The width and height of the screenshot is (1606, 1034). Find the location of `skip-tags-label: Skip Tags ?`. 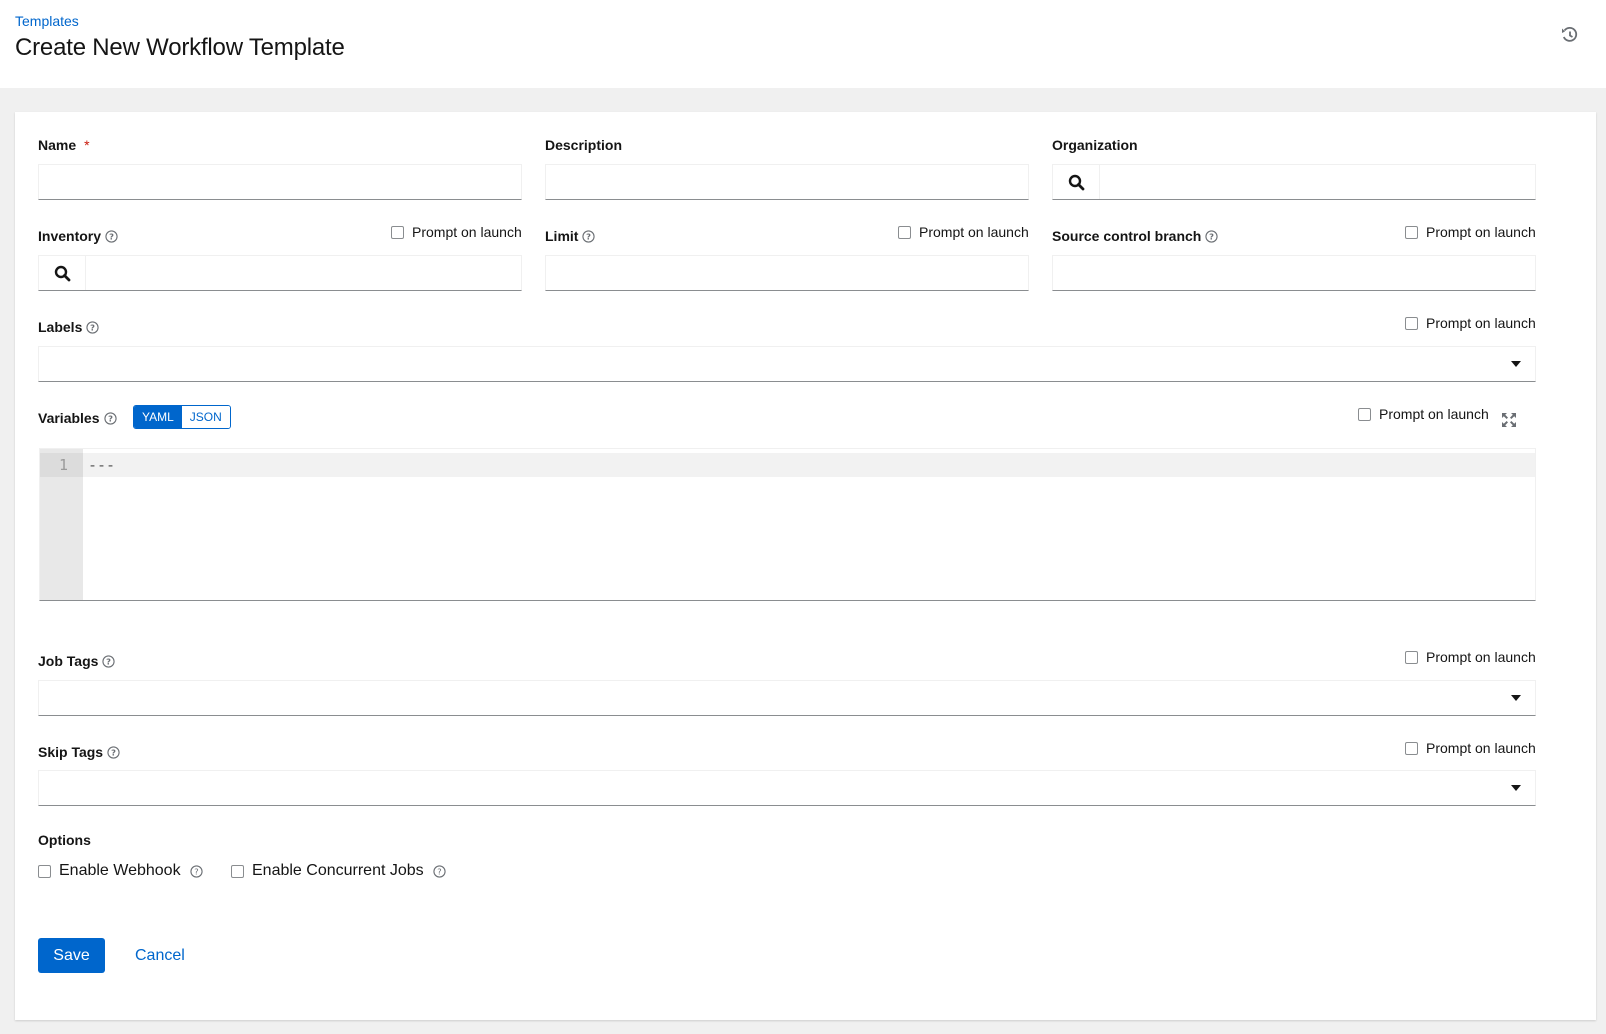

skip-tags-label: Skip Tags ? is located at coordinates (79, 752).